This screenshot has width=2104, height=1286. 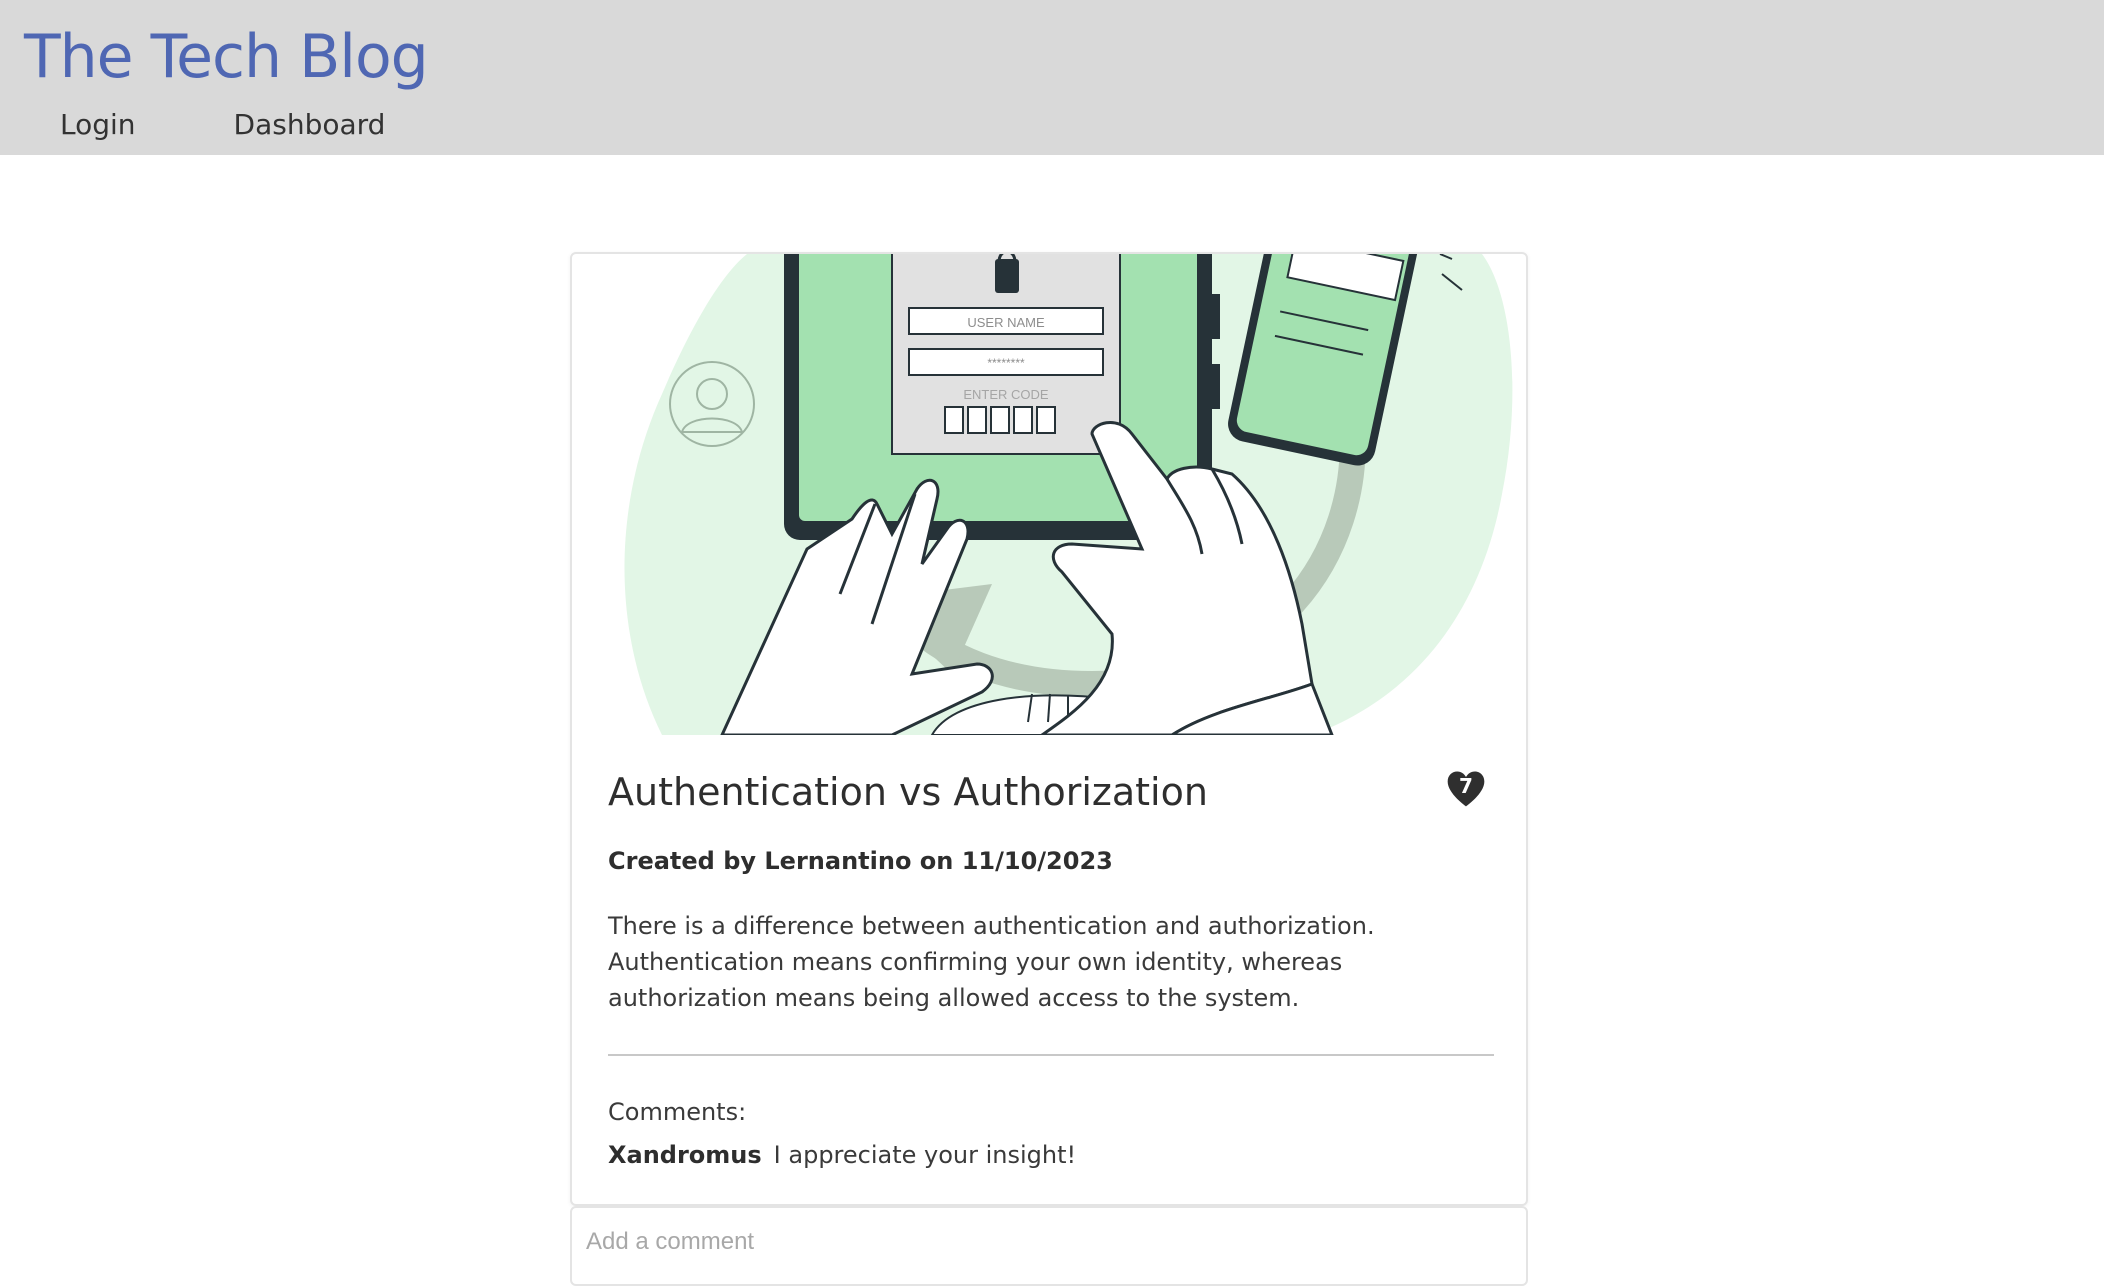 I want to click on nav-login-link: Login, so click(x=98, y=126).